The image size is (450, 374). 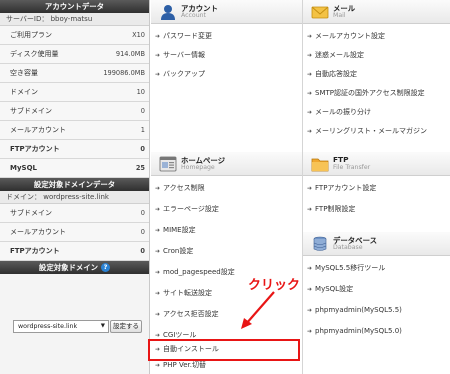 I want to click on link-mysql-settings: ➜ MySQL設定, so click(x=330, y=289).